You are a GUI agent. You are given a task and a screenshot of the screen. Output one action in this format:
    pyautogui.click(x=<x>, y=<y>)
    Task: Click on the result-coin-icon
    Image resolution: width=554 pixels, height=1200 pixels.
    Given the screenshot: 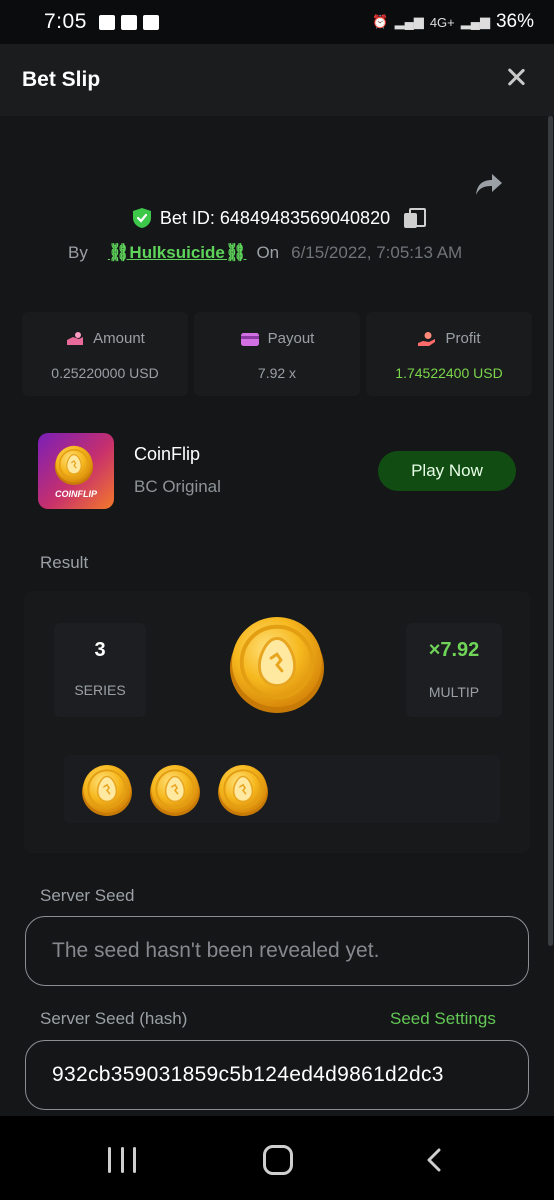 What is the action you would take?
    pyautogui.click(x=277, y=664)
    